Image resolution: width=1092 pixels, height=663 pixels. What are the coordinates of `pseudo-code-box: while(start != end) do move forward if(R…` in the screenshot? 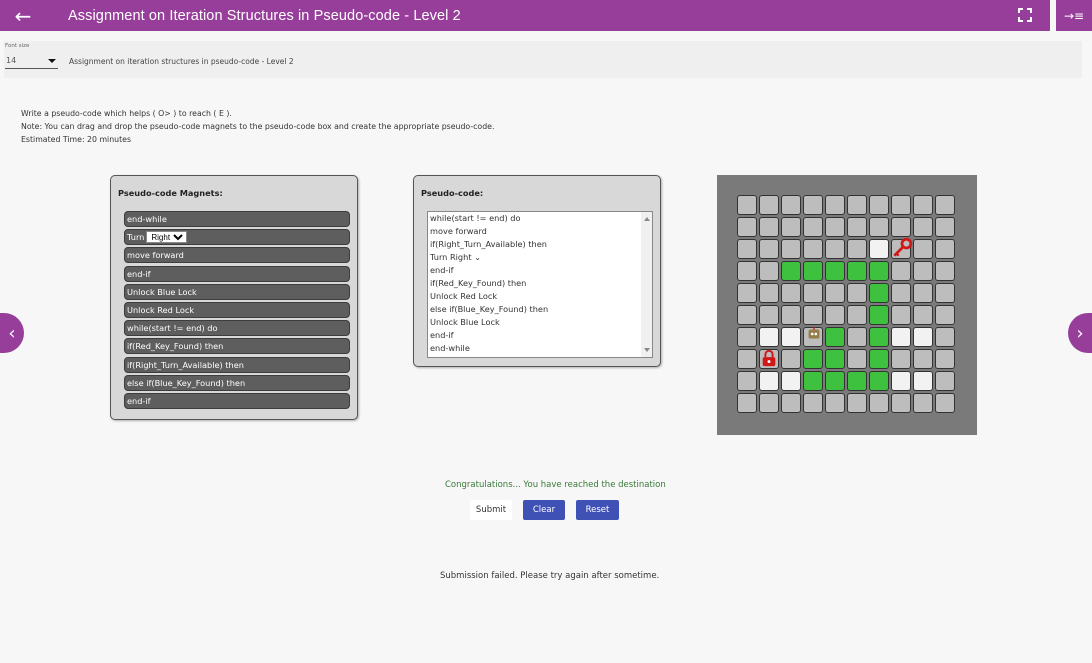 It's located at (540, 284).